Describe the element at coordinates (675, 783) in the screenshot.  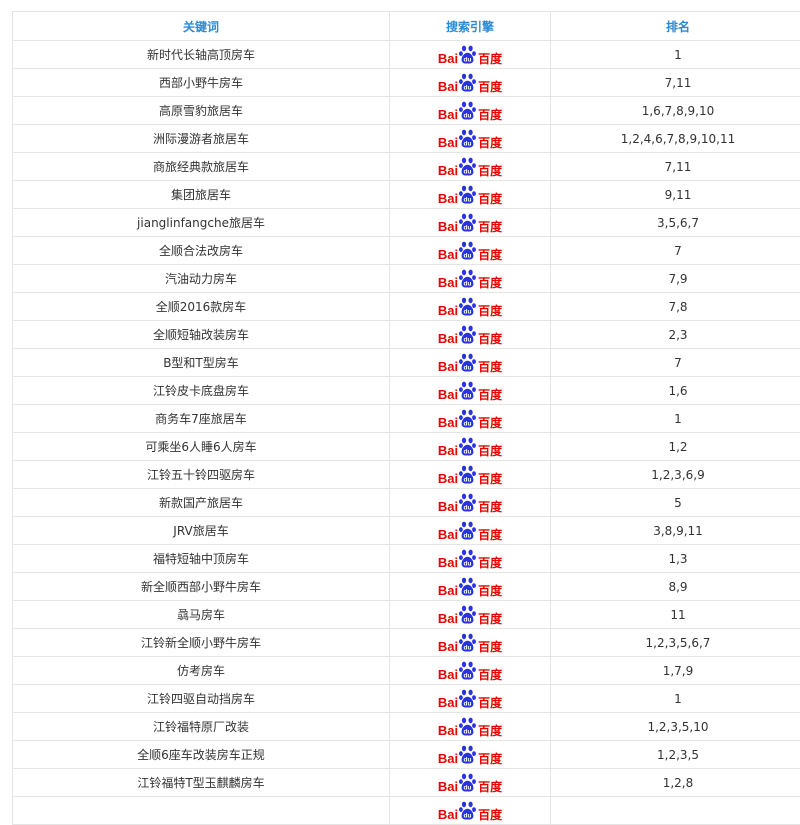
I see `rank-cell: 1,2,8` at that location.